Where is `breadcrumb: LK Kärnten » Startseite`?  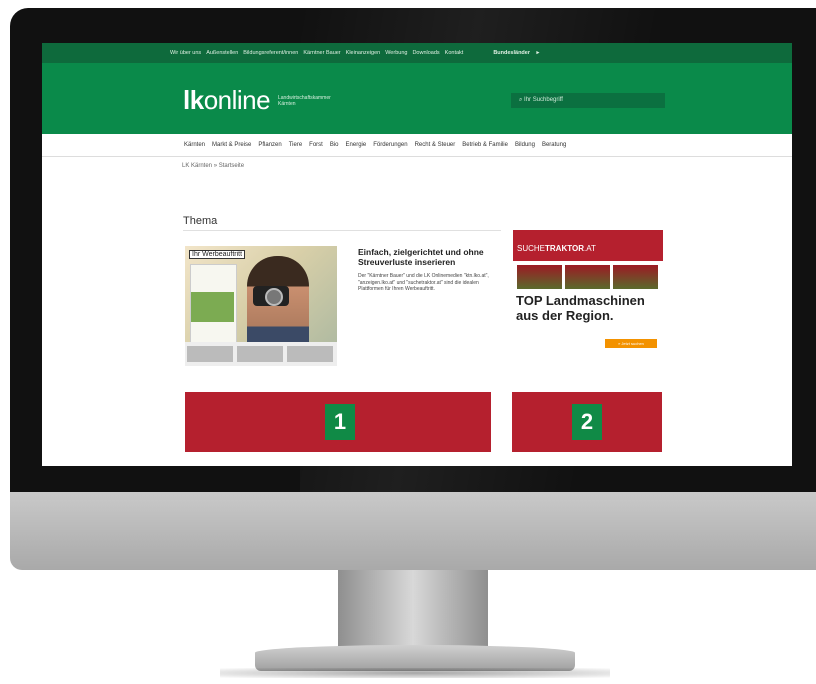
breadcrumb: LK Kärnten » Startseite is located at coordinates (213, 166).